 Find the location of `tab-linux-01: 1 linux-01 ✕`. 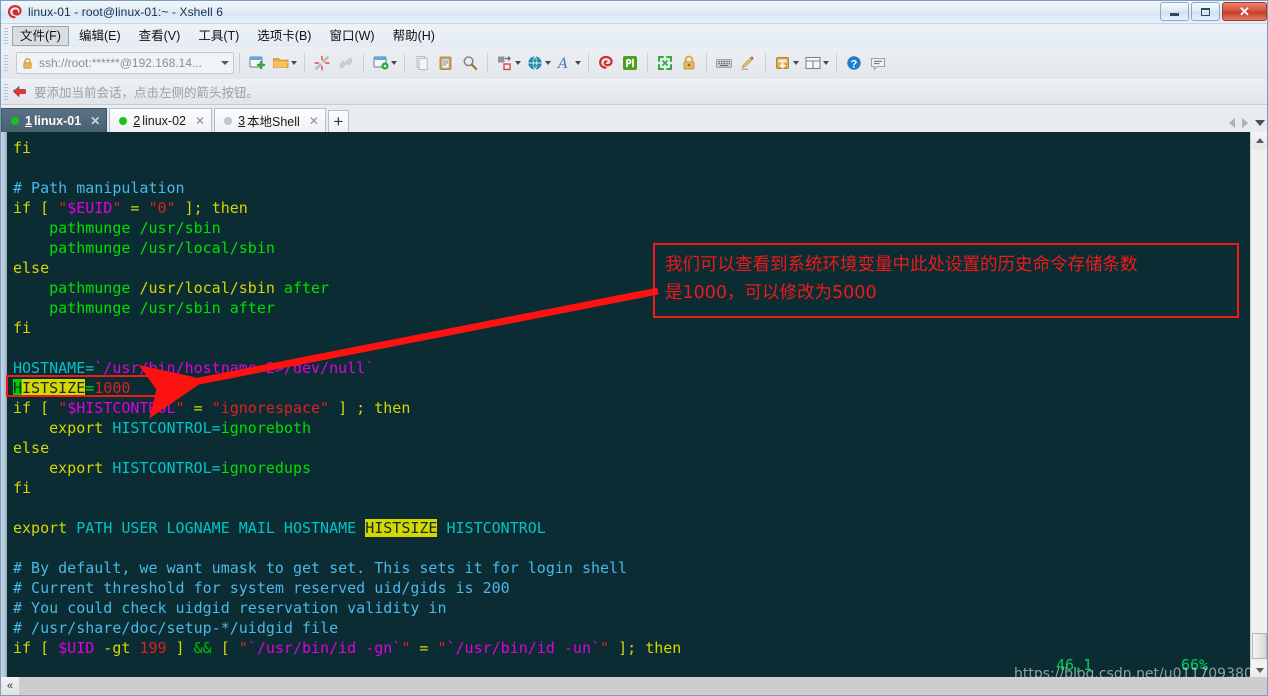

tab-linux-01: 1 linux-01 ✕ is located at coordinates (54, 120).